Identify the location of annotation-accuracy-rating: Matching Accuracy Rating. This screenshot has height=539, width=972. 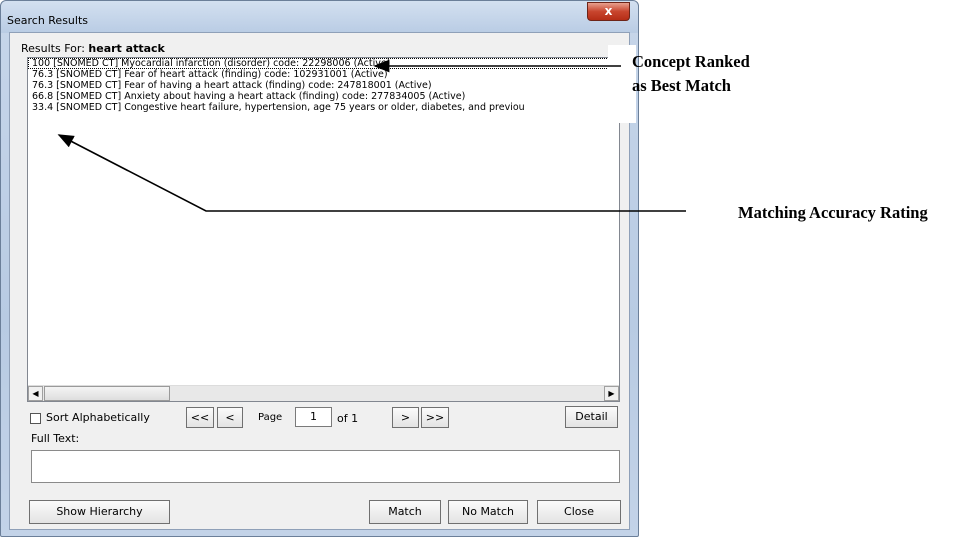
(833, 212).